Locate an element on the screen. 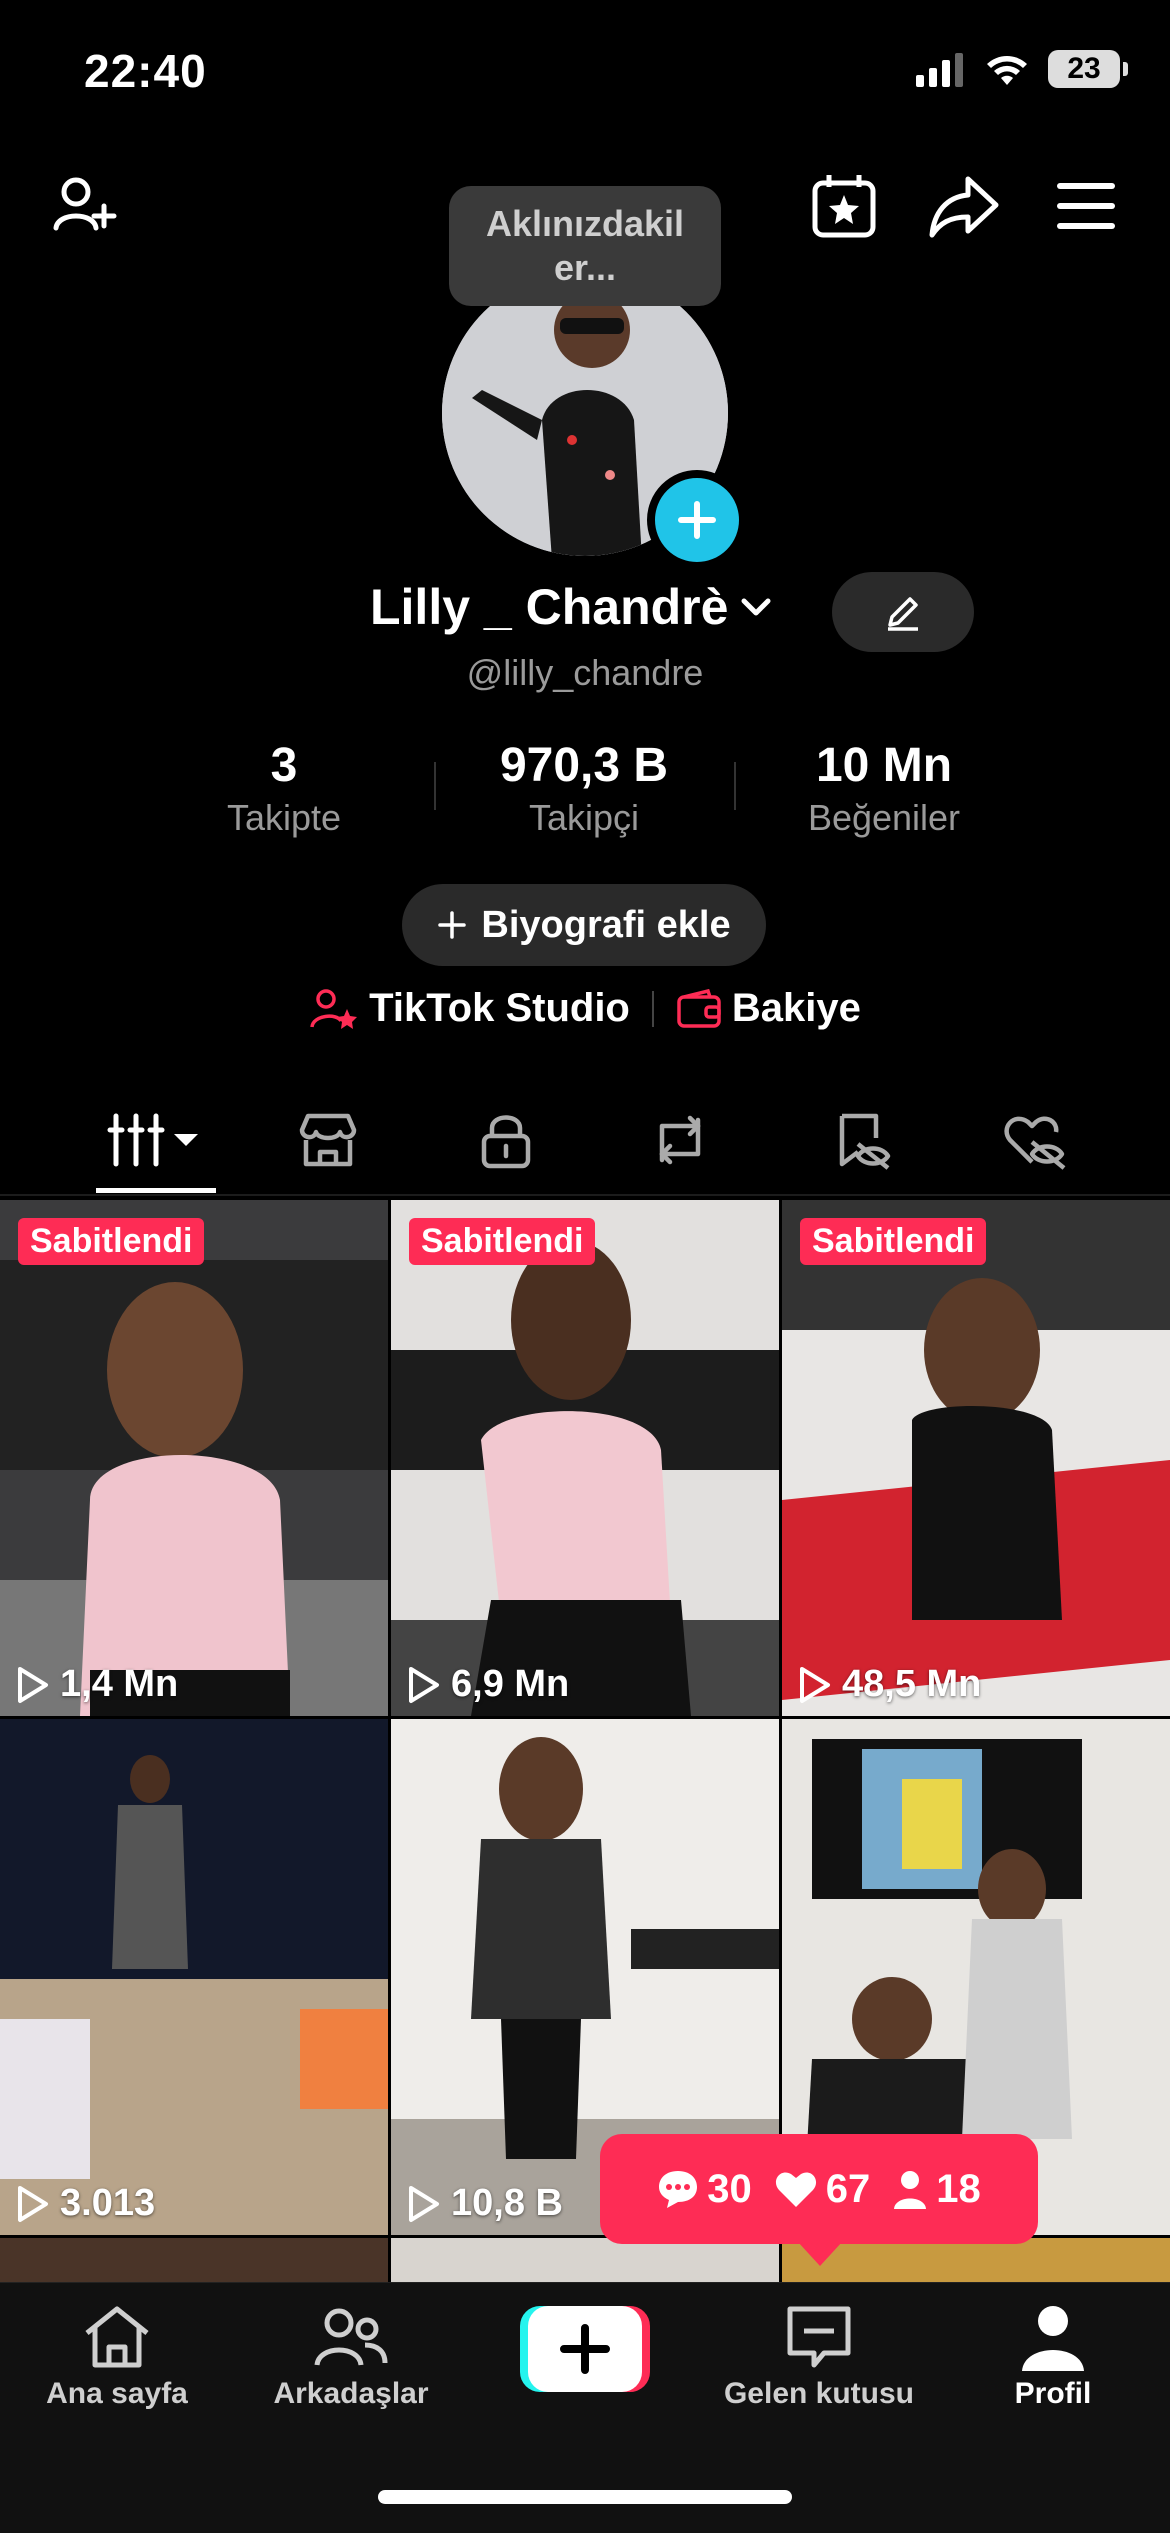  stat-following-value: 3 is located at coordinates (284, 765).